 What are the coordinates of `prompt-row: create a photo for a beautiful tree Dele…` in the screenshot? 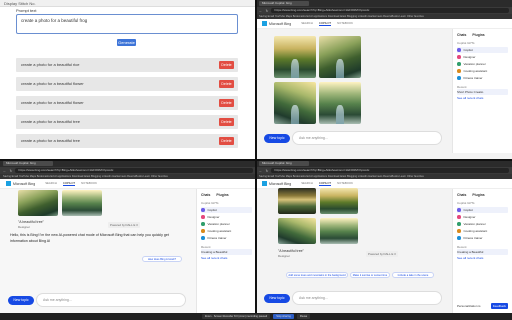 It's located at (127, 141).